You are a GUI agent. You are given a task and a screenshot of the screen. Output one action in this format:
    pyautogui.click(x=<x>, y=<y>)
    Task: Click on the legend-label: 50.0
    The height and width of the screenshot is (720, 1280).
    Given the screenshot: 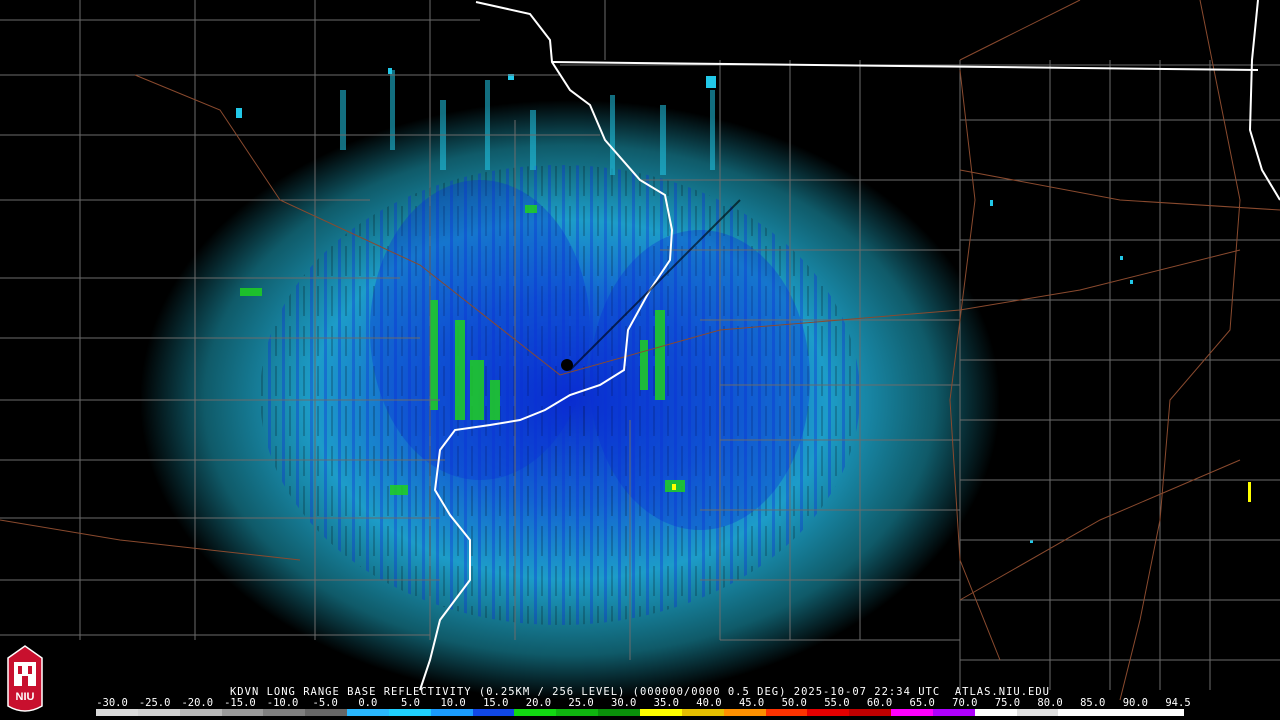 What is the action you would take?
    pyautogui.click(x=794, y=703)
    